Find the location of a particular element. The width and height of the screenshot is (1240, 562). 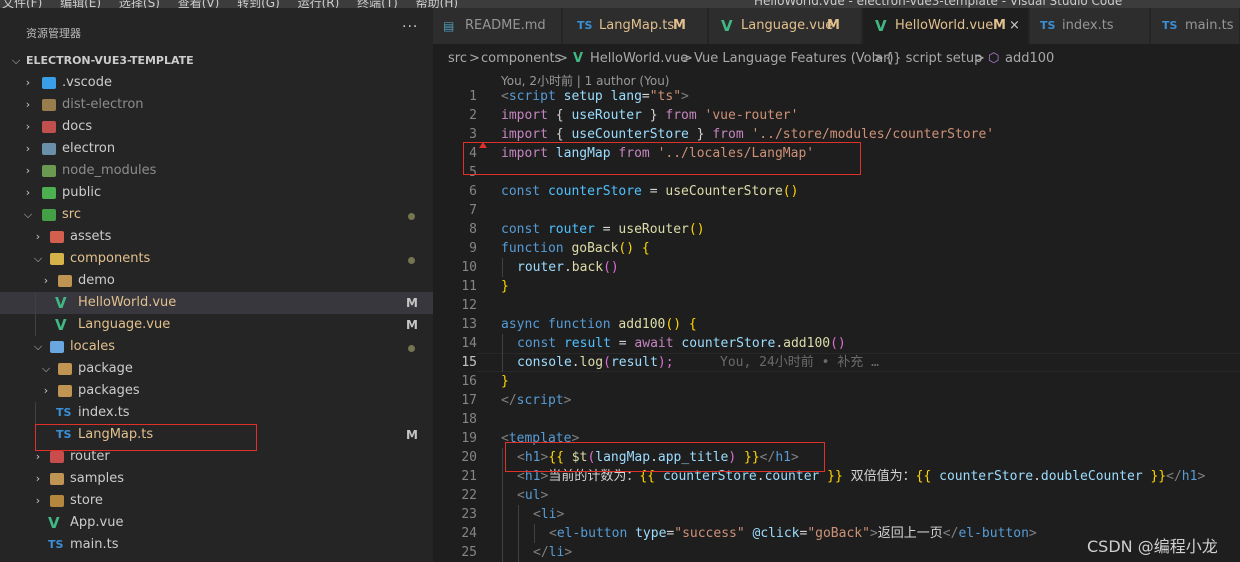

tree-item-dist-electron: › dist-electron is located at coordinates (216, 105).